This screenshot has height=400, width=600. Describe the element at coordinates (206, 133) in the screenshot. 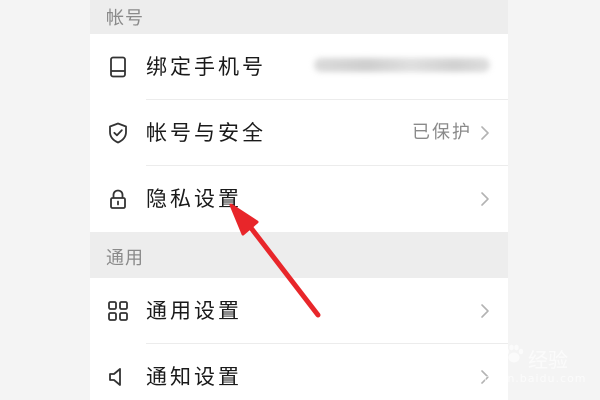

I see `settings-row-label: 帐号与安全` at that location.